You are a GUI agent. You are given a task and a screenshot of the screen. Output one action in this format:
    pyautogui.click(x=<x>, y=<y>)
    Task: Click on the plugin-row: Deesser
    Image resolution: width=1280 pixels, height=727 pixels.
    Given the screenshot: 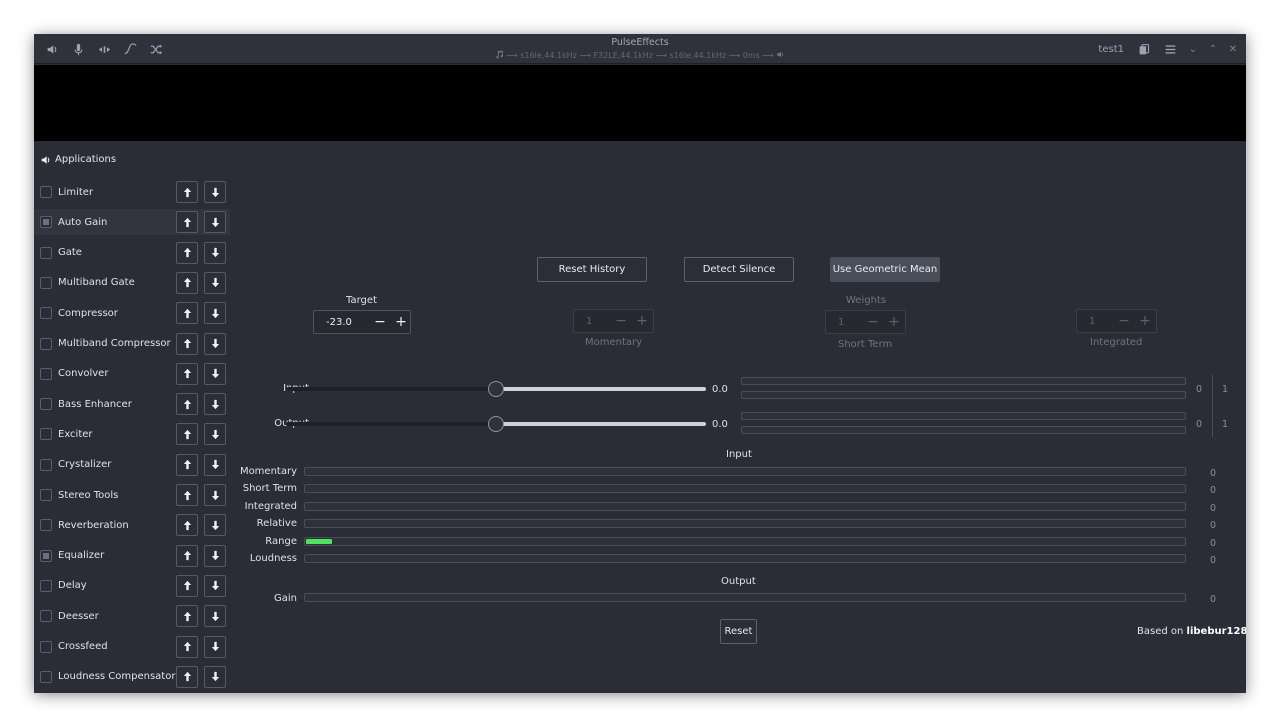 What is the action you would take?
    pyautogui.click(x=132, y=616)
    